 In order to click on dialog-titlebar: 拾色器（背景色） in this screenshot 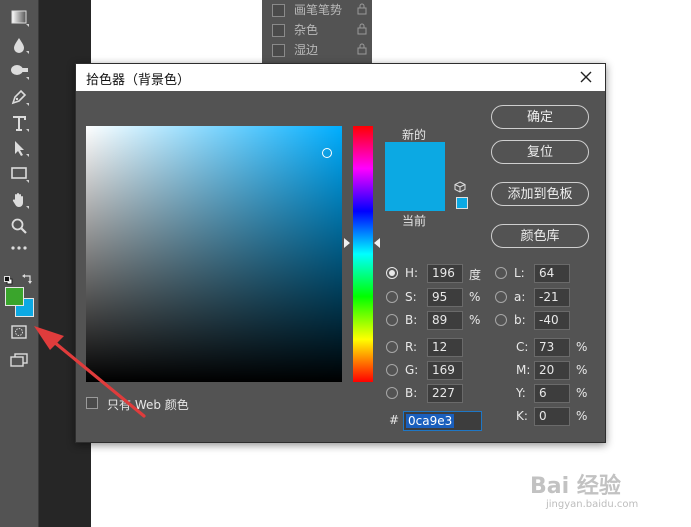, I will do `click(340, 77)`.